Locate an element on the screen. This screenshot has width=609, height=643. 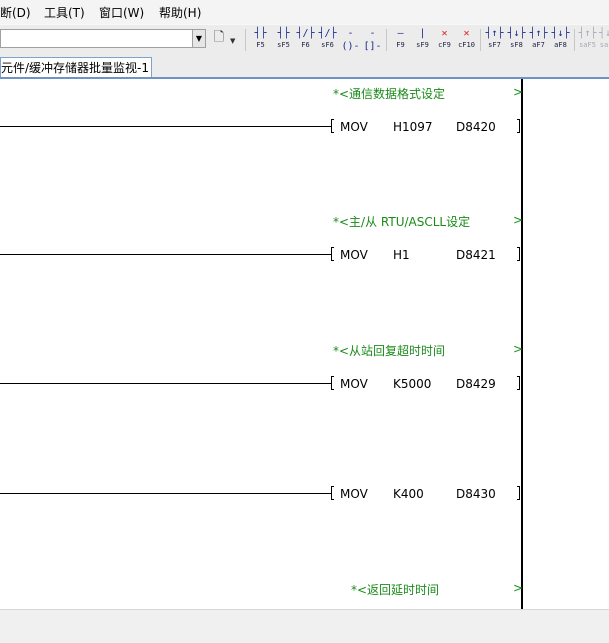
coil-icon: -()- is located at coordinates (350, 40).